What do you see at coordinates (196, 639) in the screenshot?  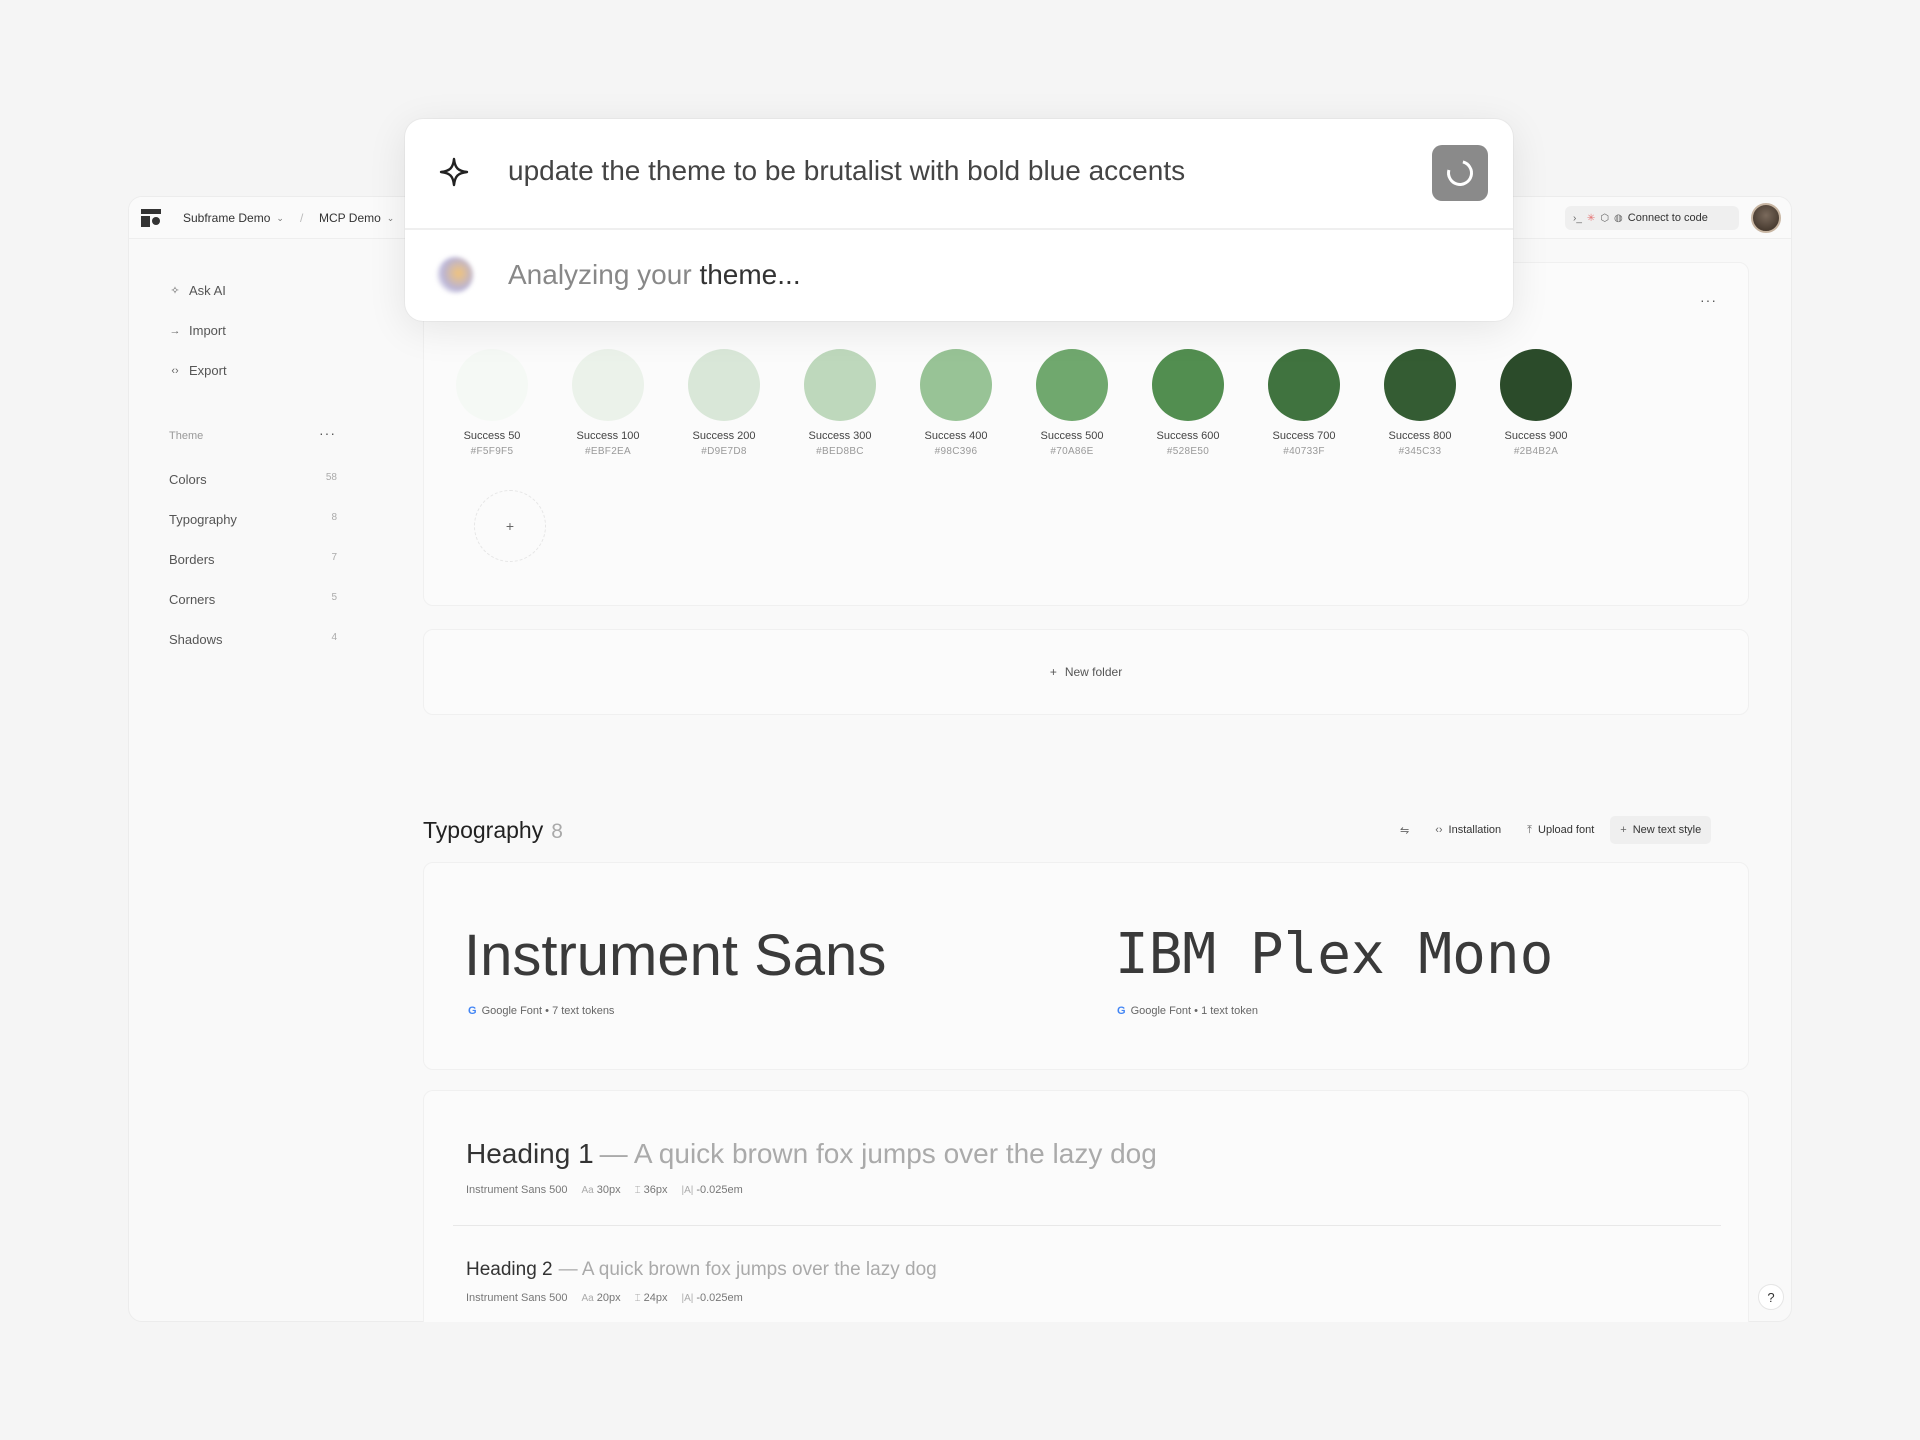 I see `sidebar-item-label: Shadows` at bounding box center [196, 639].